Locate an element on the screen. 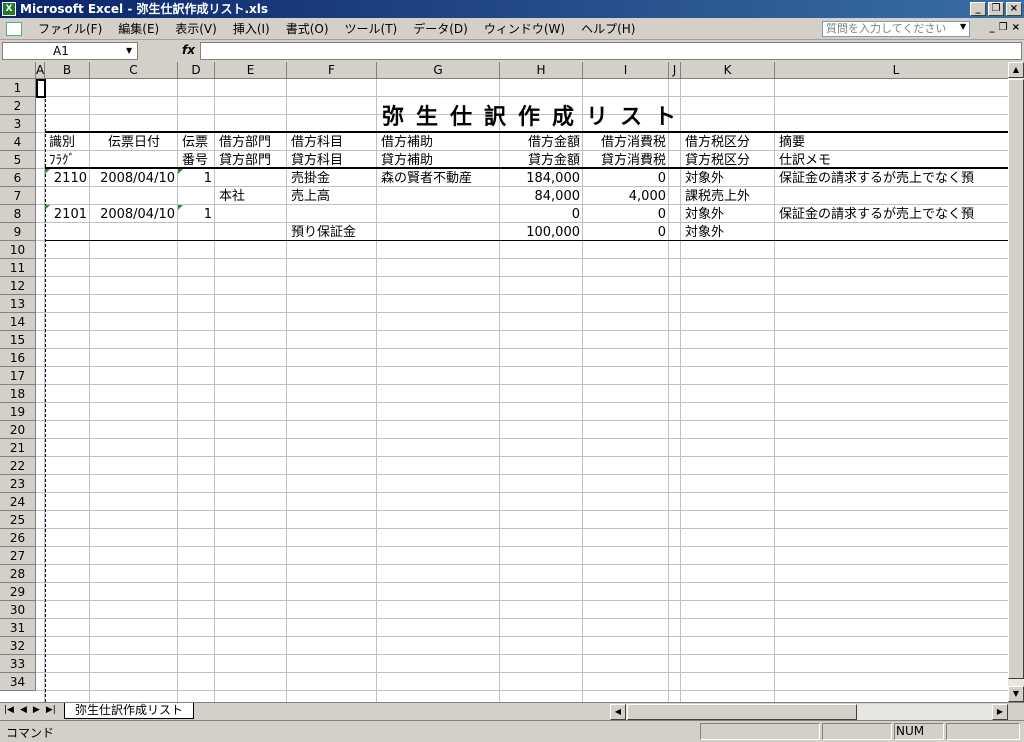 The image size is (1024, 742). menu-item: ウィンドウ(W) is located at coordinates (524, 29).